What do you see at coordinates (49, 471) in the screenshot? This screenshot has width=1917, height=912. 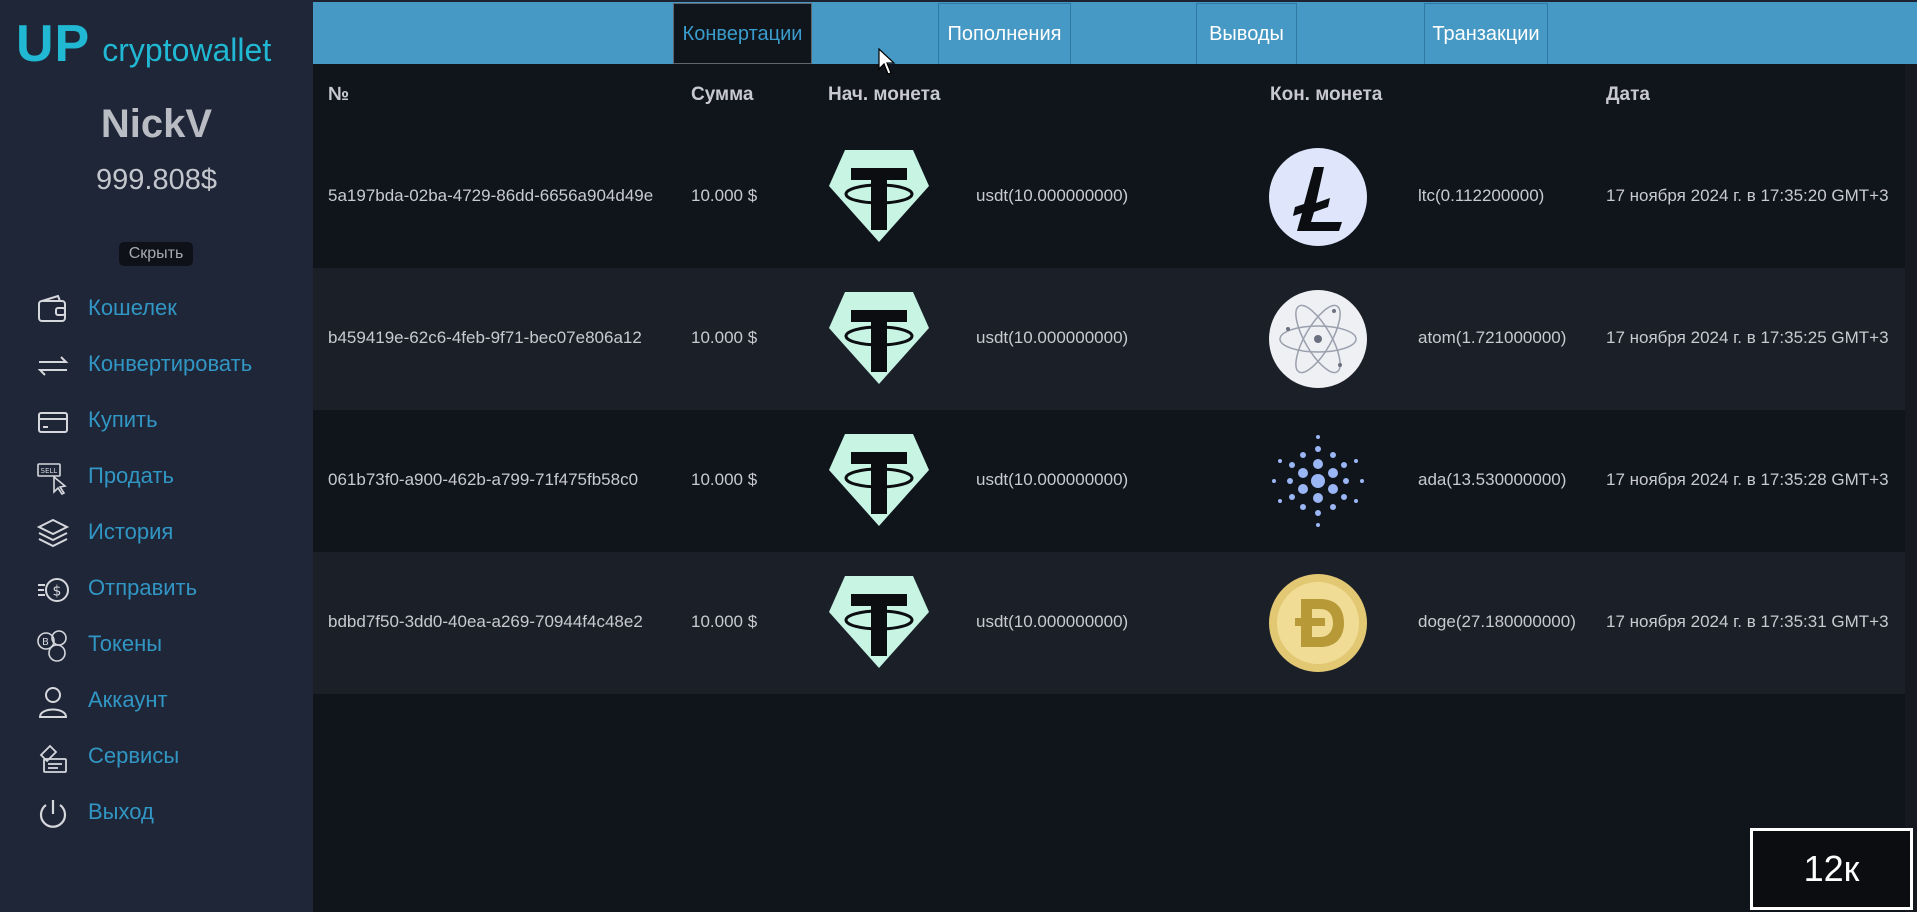 I see `svg-text: SELL` at bounding box center [49, 471].